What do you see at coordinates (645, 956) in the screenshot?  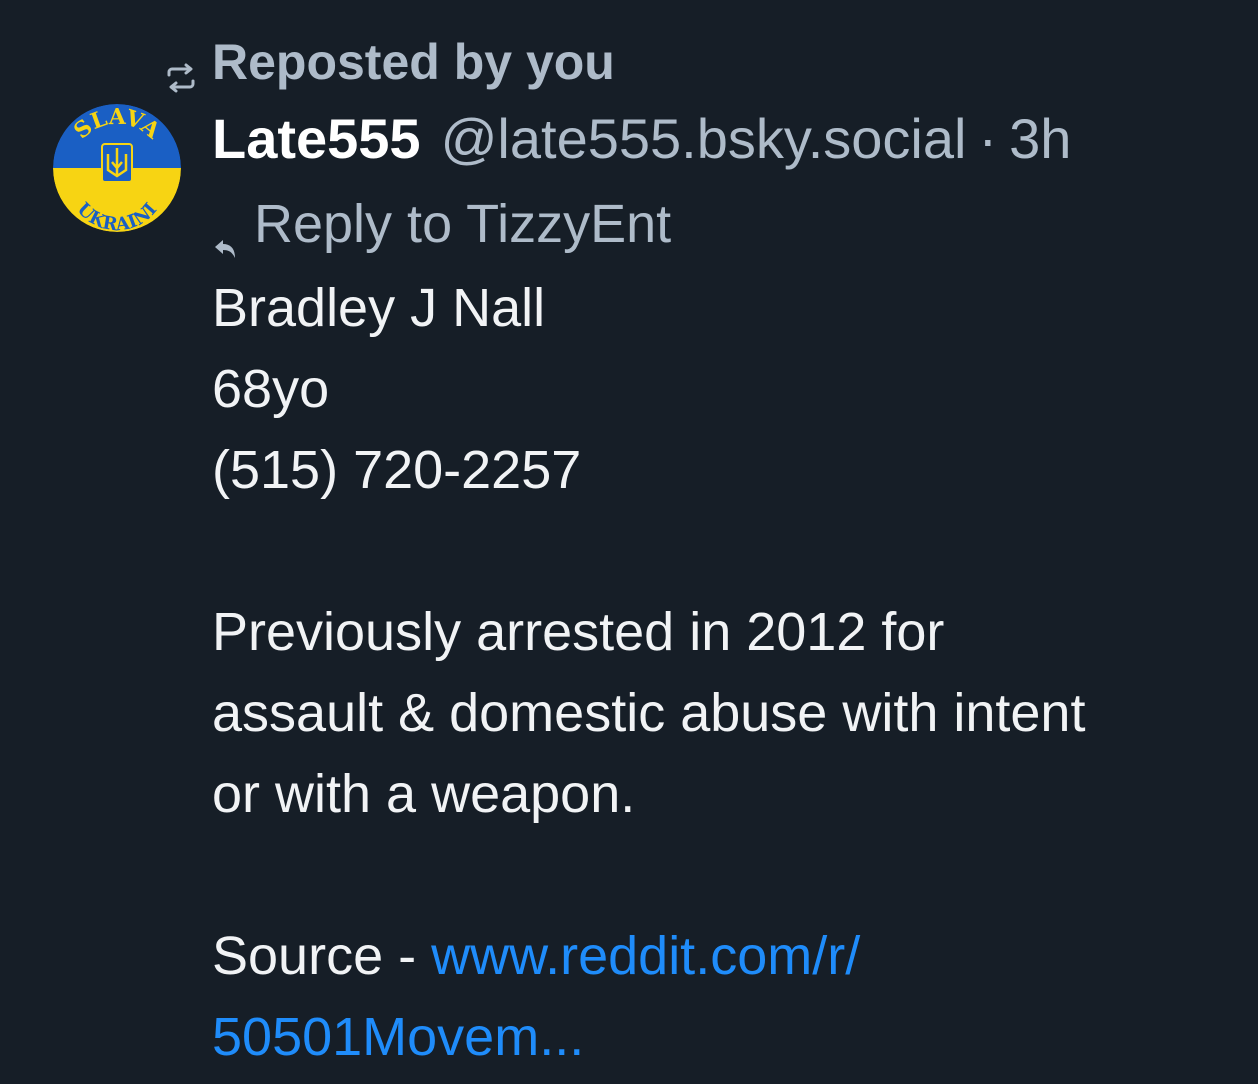 I see `source-link: www.reddit.com/r/` at bounding box center [645, 956].